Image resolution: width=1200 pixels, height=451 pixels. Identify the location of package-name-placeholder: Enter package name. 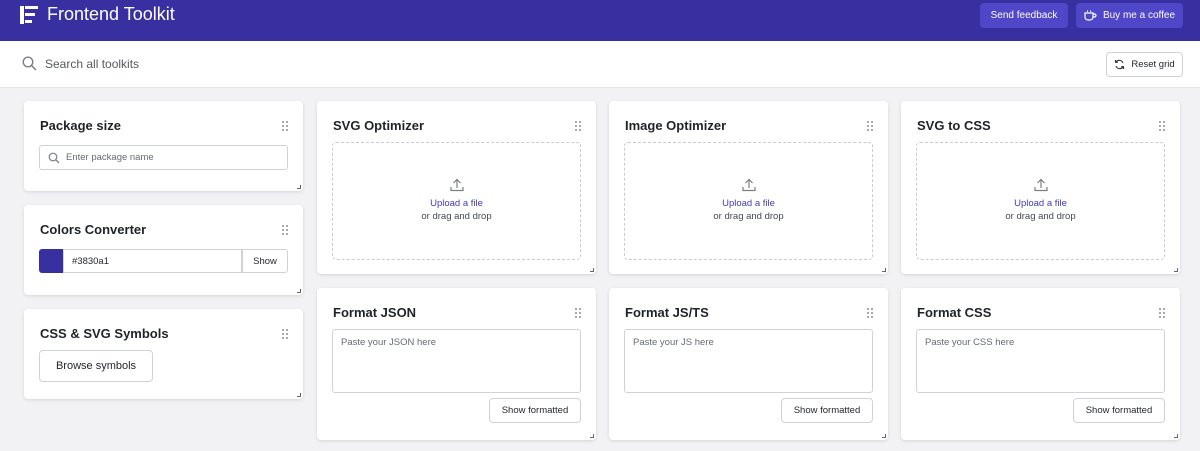
(110, 157).